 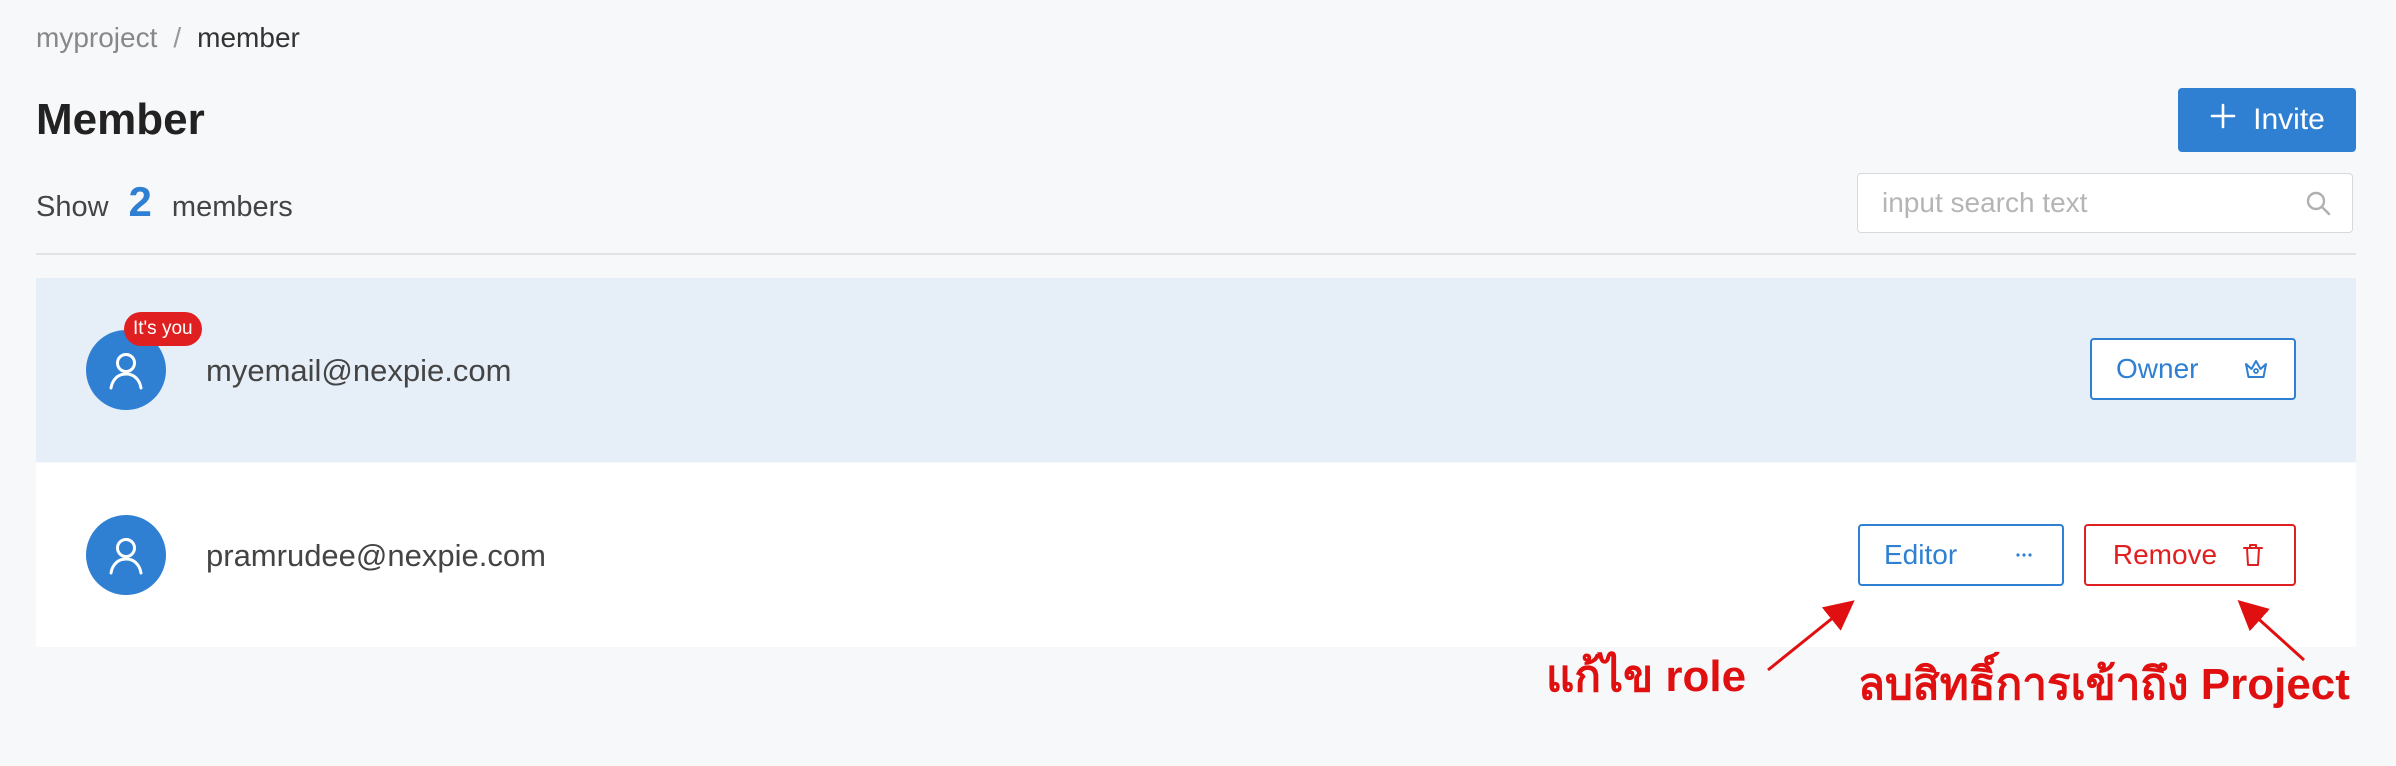 What do you see at coordinates (2104, 684) in the screenshot?
I see `remove-access-annotation: ลบสิทธิ์การเข้าถึง Project` at bounding box center [2104, 684].